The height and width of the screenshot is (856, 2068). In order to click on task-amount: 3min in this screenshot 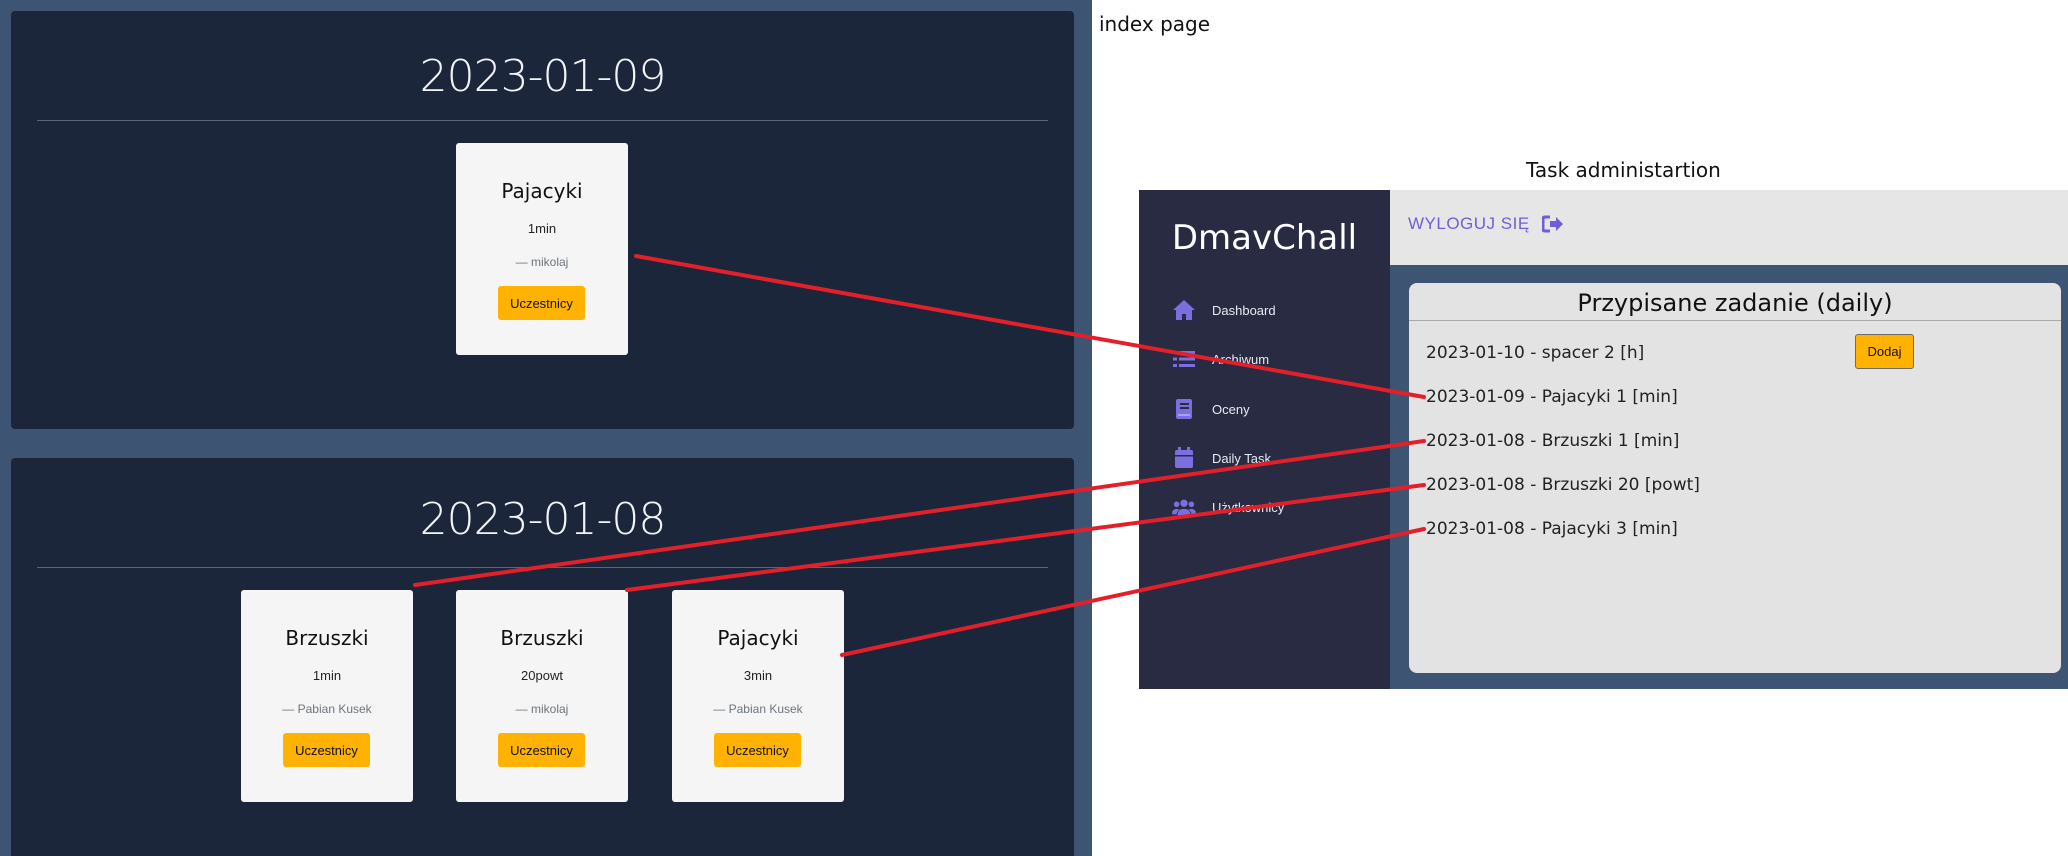, I will do `click(758, 675)`.